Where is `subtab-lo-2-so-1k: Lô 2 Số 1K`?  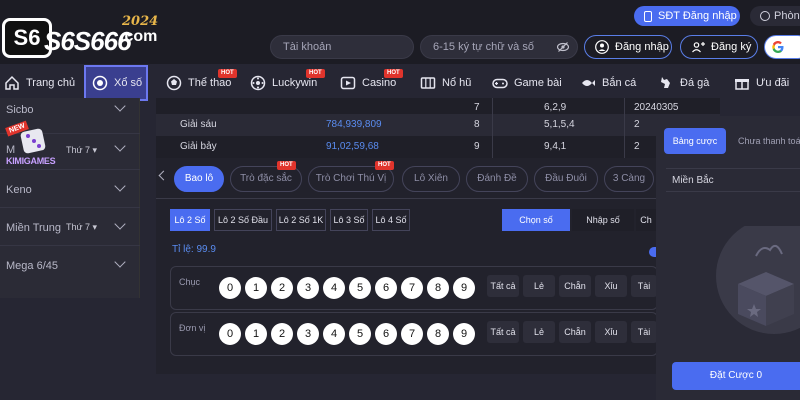 subtab-lo-2-so-1k: Lô 2 Số 1K is located at coordinates (301, 220).